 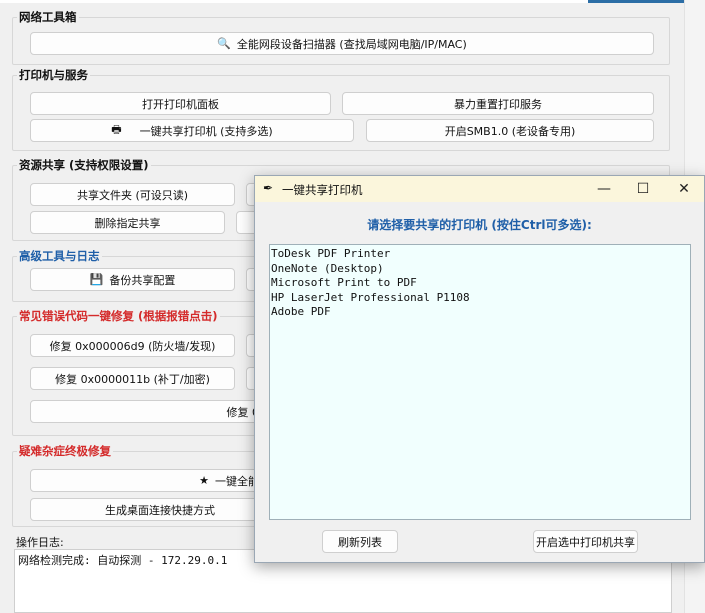 I want to click on fix-11b-button: 修复 0x0000011b (补丁/加密), so click(x=132, y=378).